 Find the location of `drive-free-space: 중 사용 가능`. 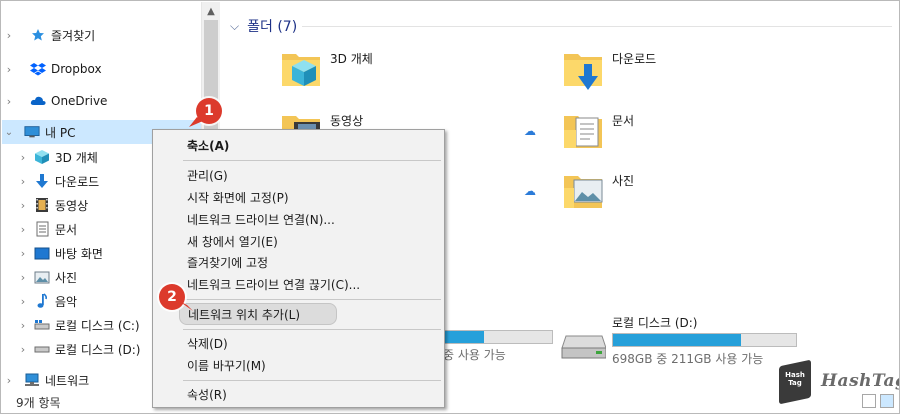

drive-free-space: 중 사용 가능 is located at coordinates (474, 355).